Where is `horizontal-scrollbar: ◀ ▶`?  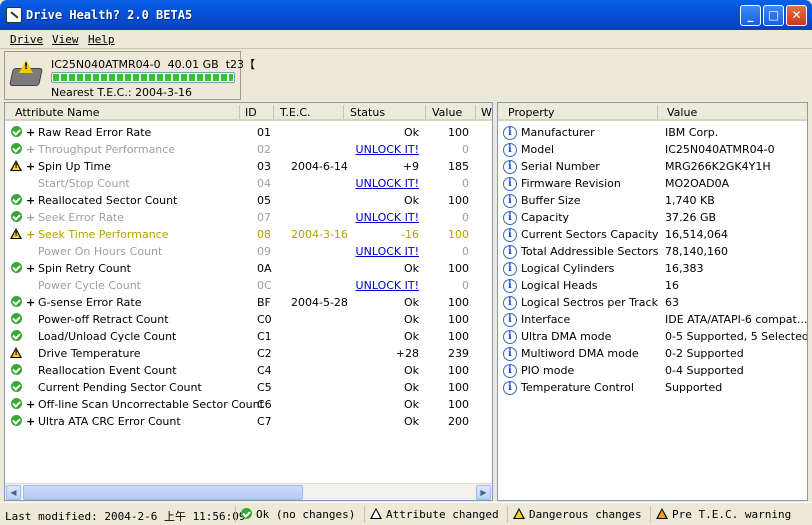 horizontal-scrollbar: ◀ ▶ is located at coordinates (248, 491).